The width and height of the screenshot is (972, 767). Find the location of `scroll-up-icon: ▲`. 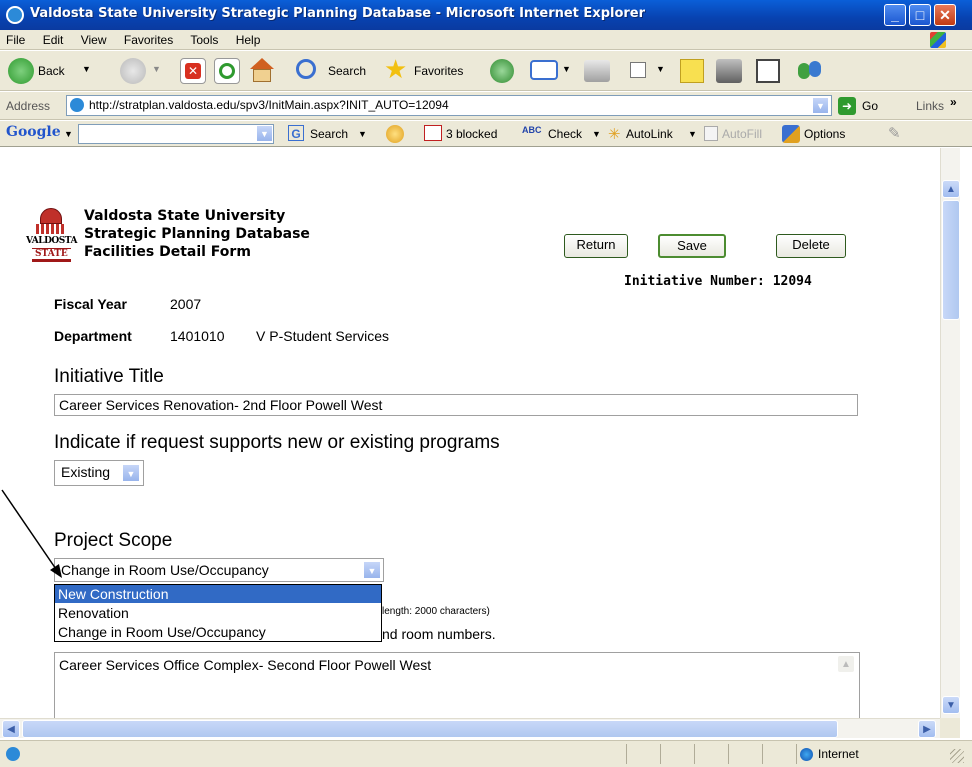

scroll-up-icon: ▲ is located at coordinates (951, 189).